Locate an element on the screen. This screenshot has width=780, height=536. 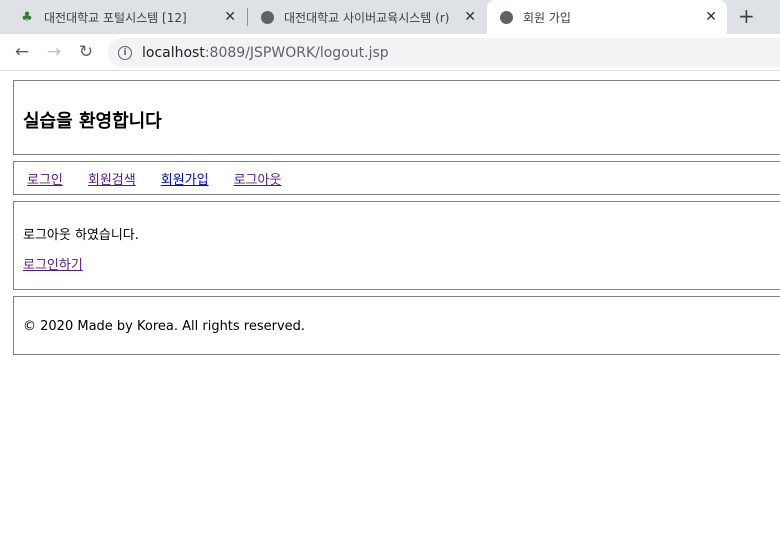
tab-separator is located at coordinates (247, 17).